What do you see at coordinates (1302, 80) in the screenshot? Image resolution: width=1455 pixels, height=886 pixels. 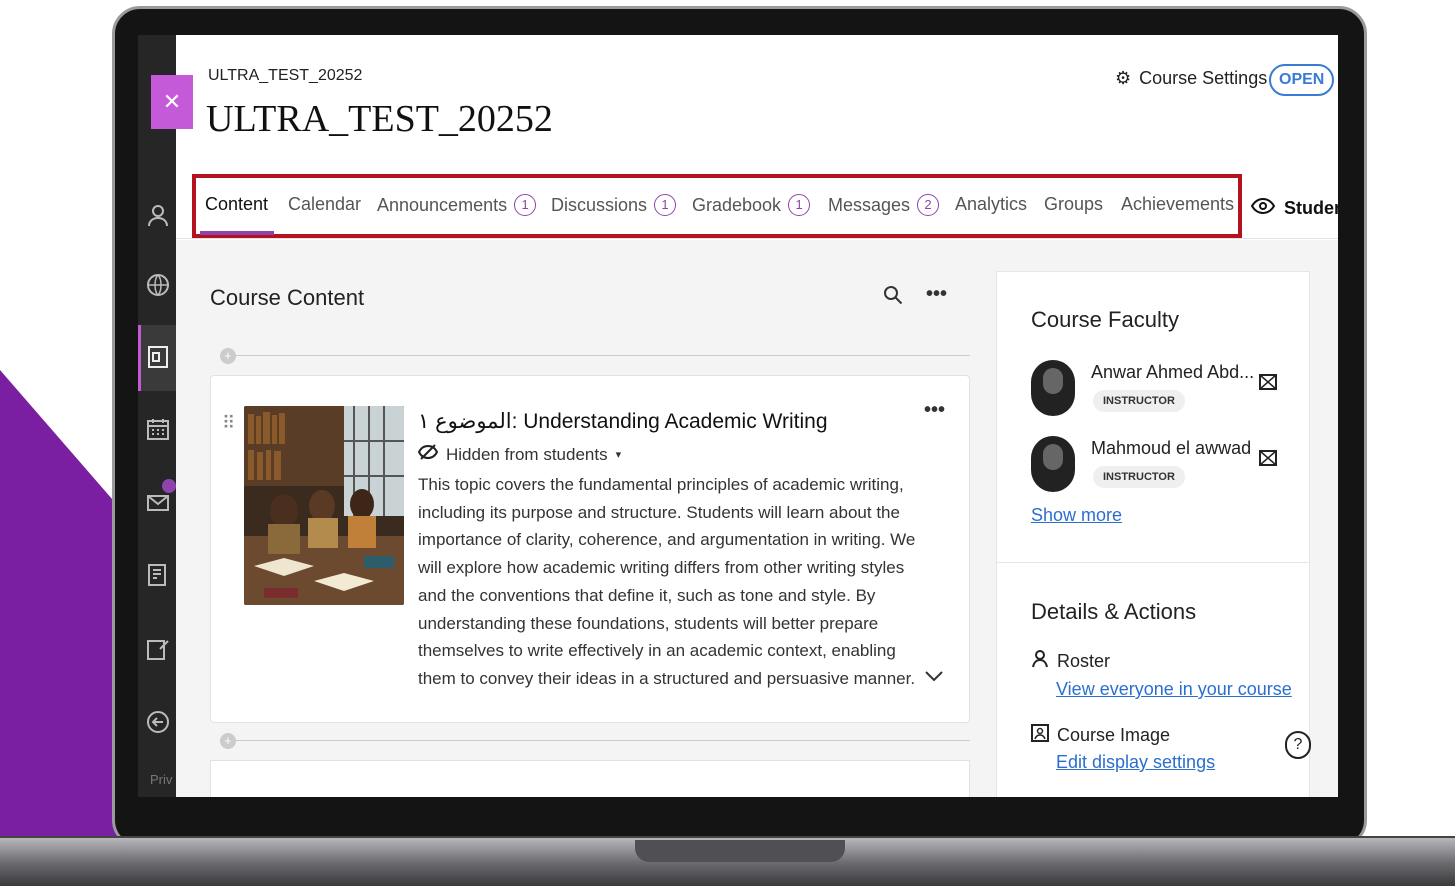 I see `course-status-badge: OPEN` at bounding box center [1302, 80].